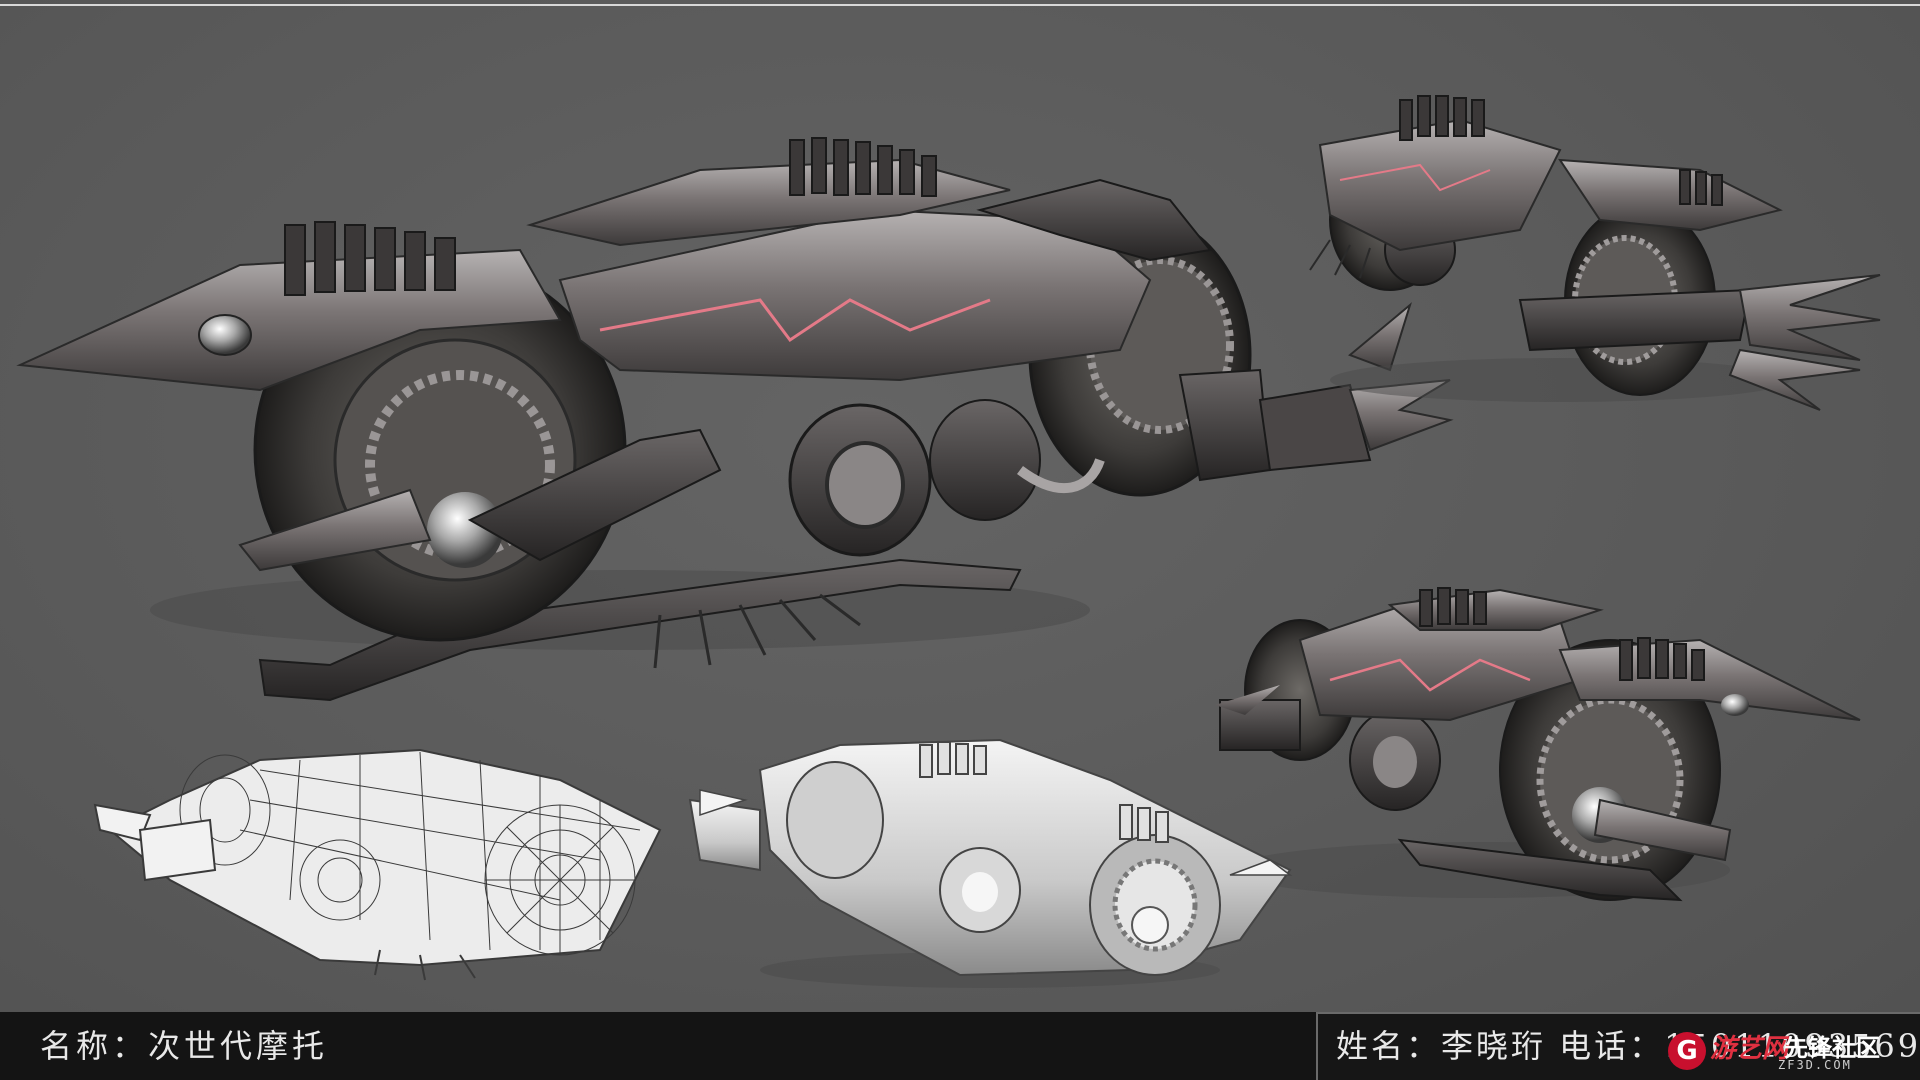 This screenshot has height=1080, width=1920. What do you see at coordinates (990, 863) in the screenshot?
I see `clay-bike-render` at bounding box center [990, 863].